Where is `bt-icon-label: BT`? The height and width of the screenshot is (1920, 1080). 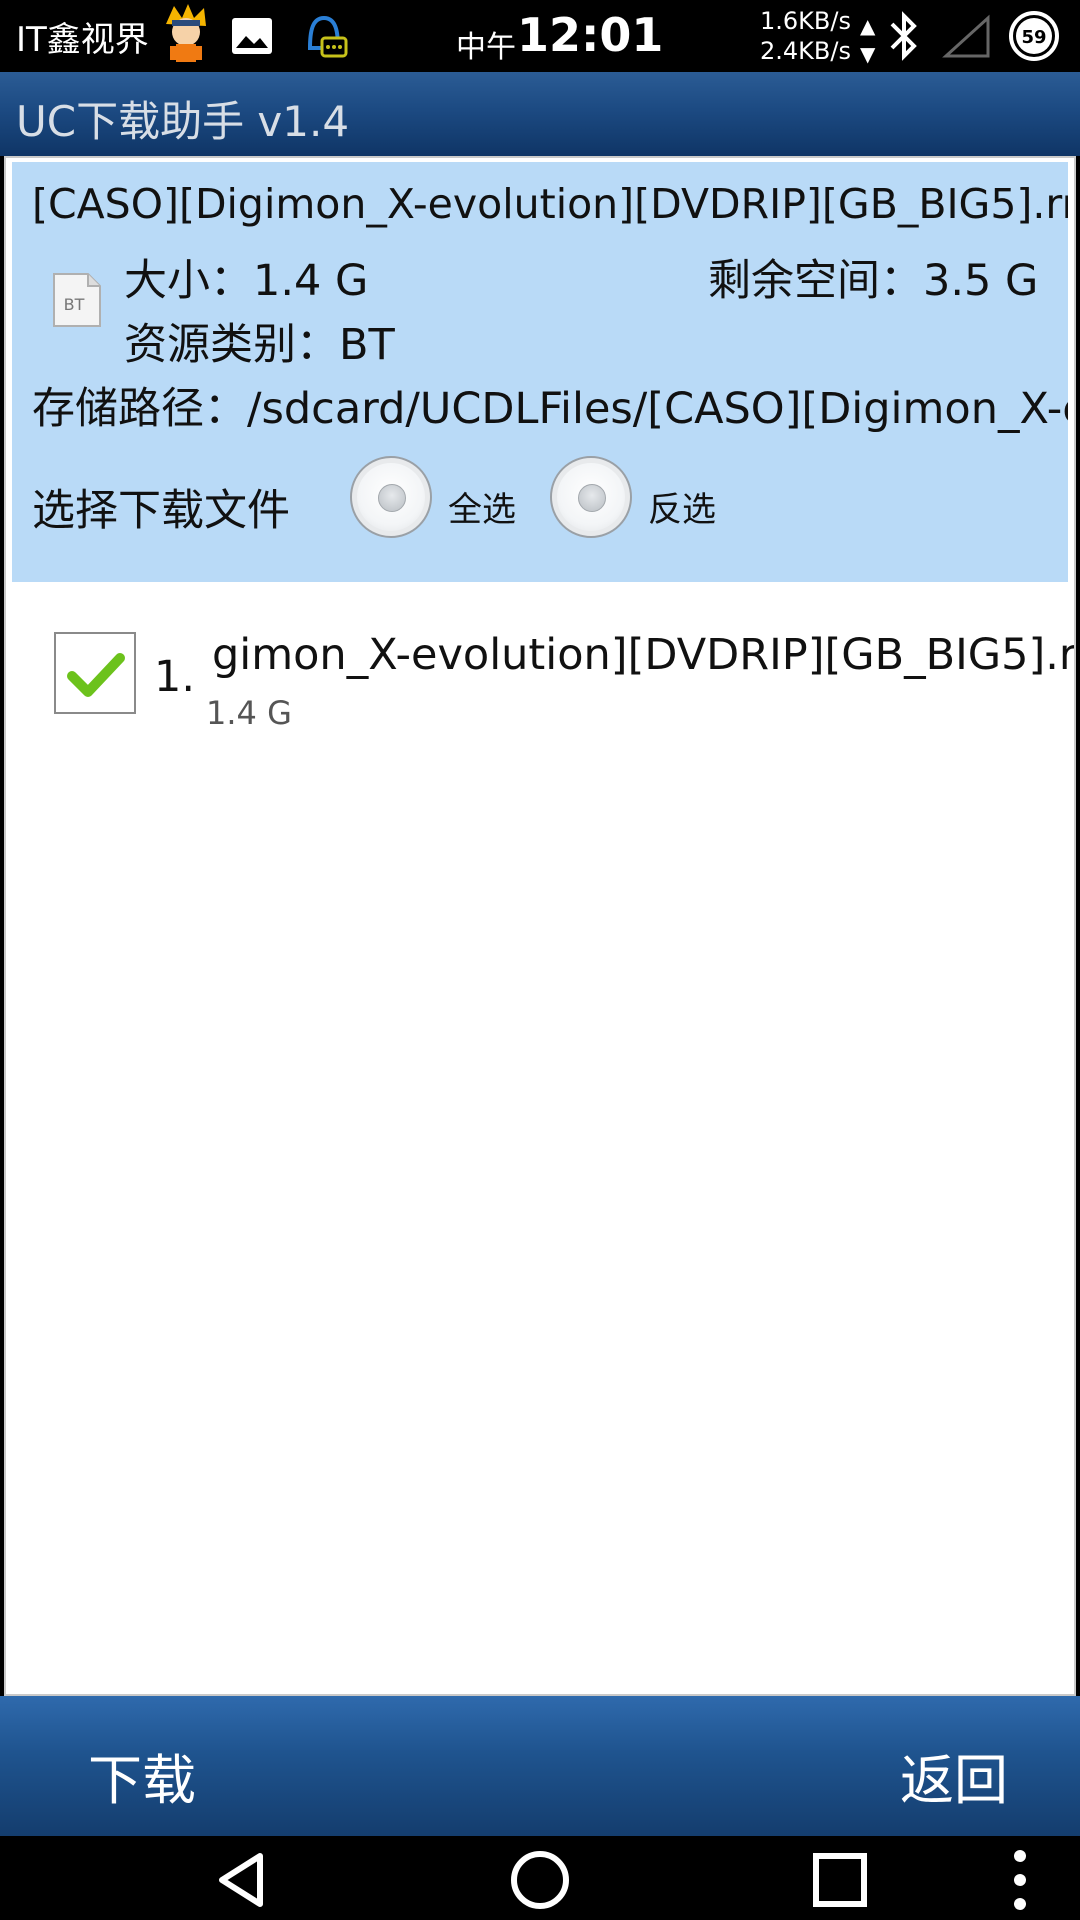
bt-icon-label: BT is located at coordinates (74, 304).